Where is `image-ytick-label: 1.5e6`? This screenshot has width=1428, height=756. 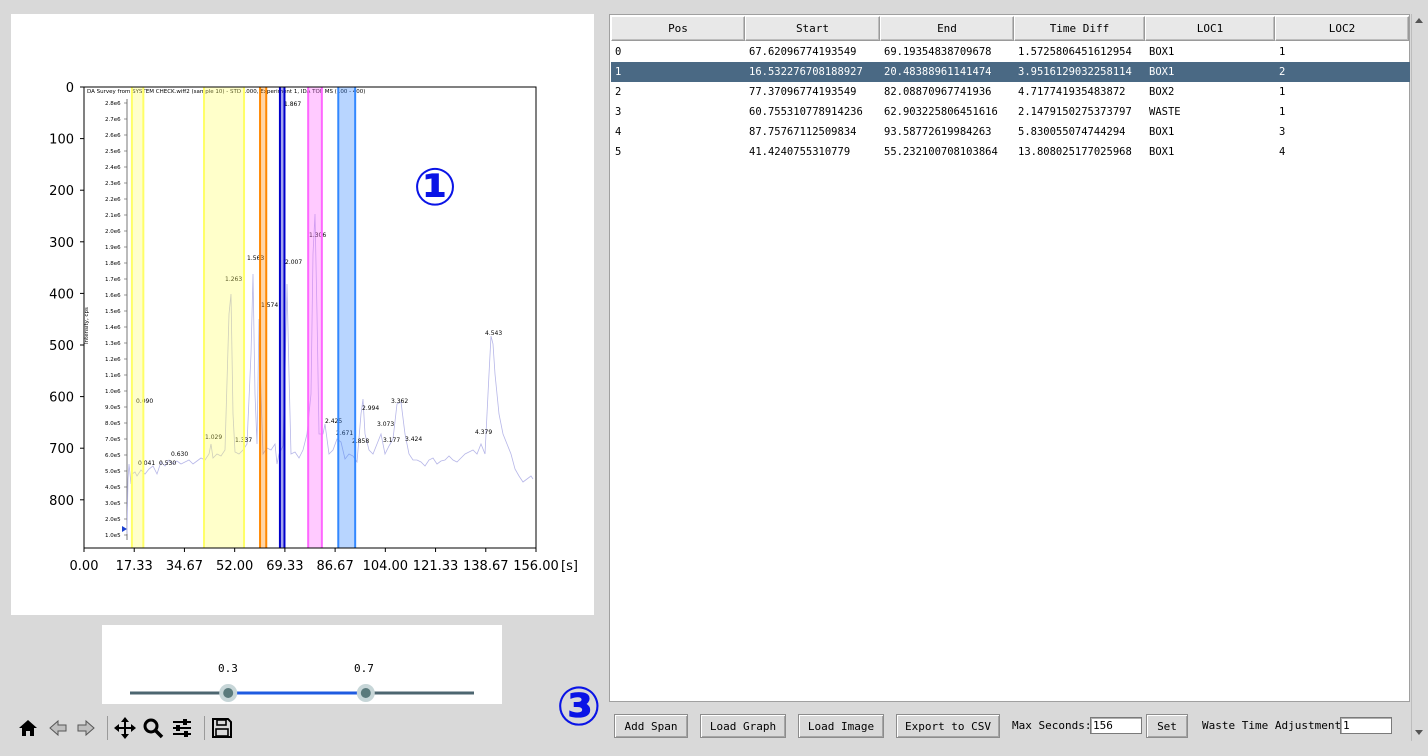
image-ytick-label: 1.5e6 is located at coordinates (113, 312).